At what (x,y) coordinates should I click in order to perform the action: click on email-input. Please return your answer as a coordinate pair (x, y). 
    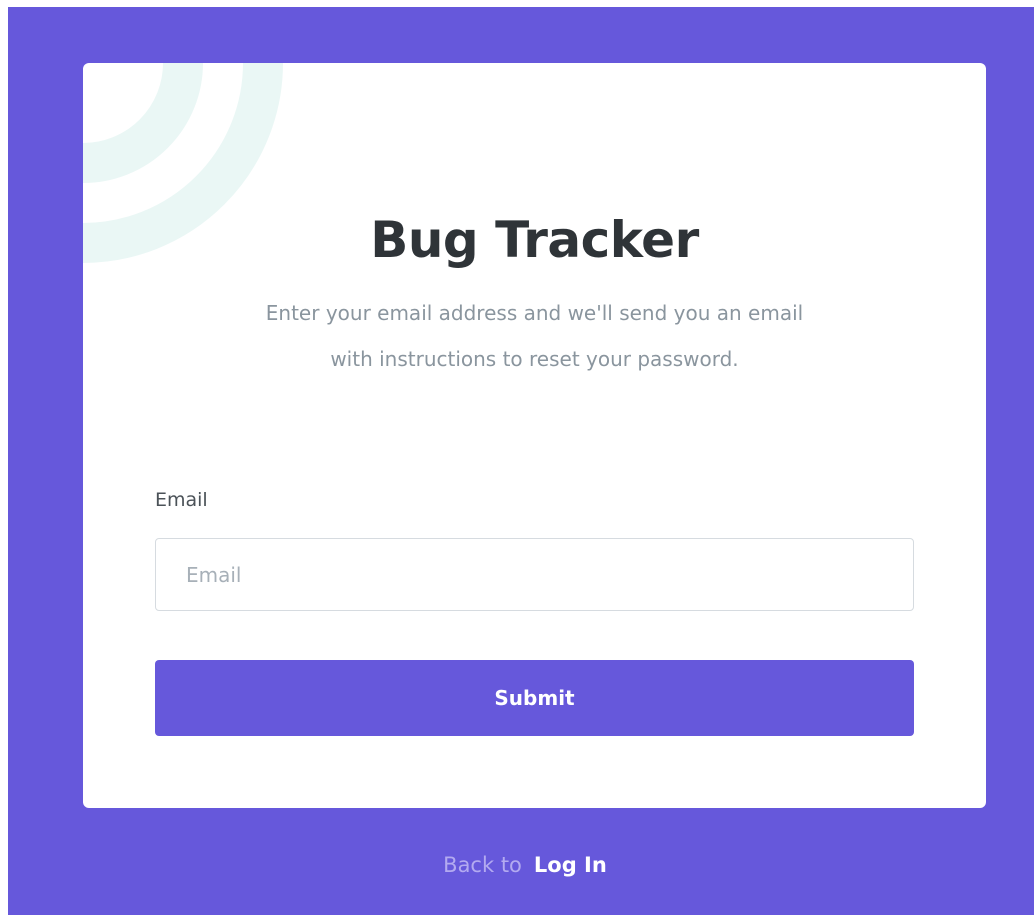
    Looking at the image, I should click on (534, 574).